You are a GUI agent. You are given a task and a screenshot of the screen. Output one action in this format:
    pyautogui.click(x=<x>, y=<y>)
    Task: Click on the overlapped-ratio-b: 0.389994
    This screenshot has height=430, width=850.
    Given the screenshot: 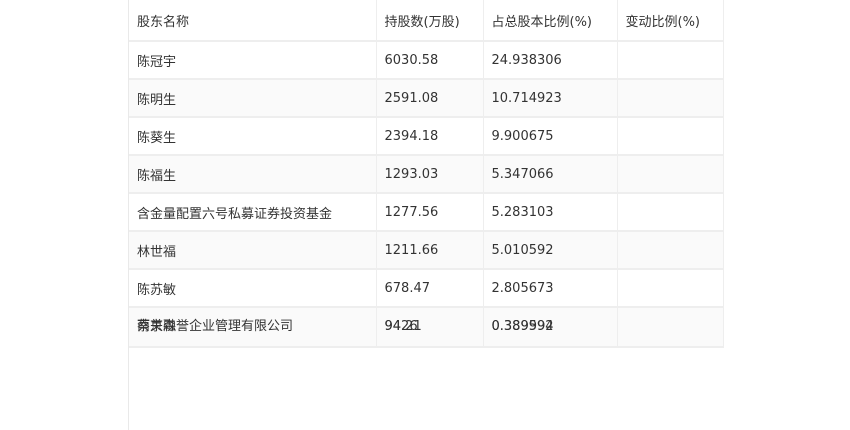 What is the action you would take?
    pyautogui.click(x=522, y=326)
    